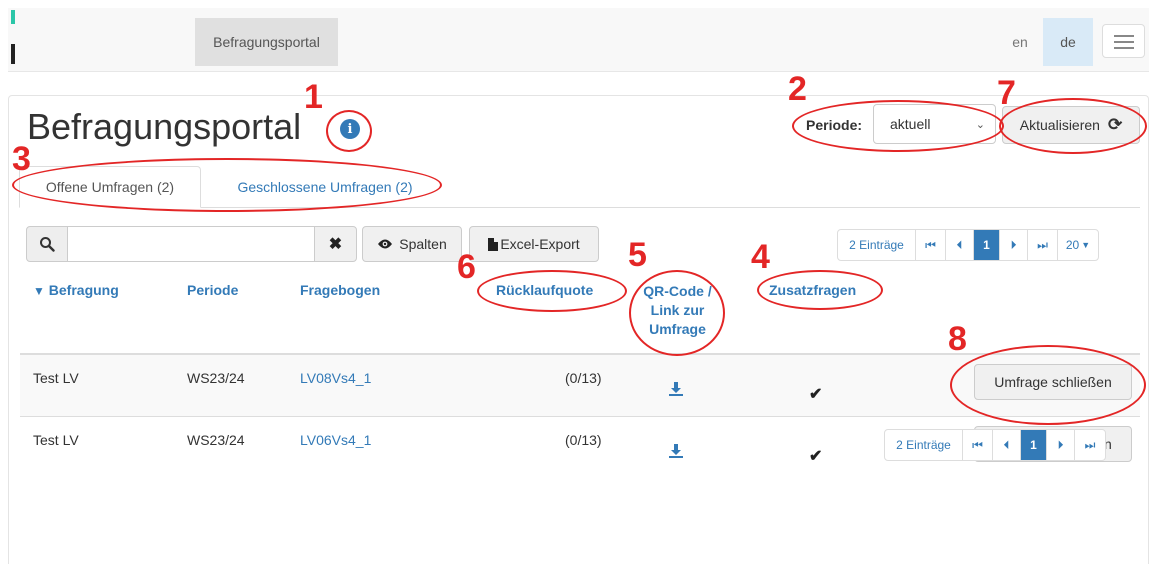 The height and width of the screenshot is (564, 1149). I want to click on search-icon, so click(47, 244).